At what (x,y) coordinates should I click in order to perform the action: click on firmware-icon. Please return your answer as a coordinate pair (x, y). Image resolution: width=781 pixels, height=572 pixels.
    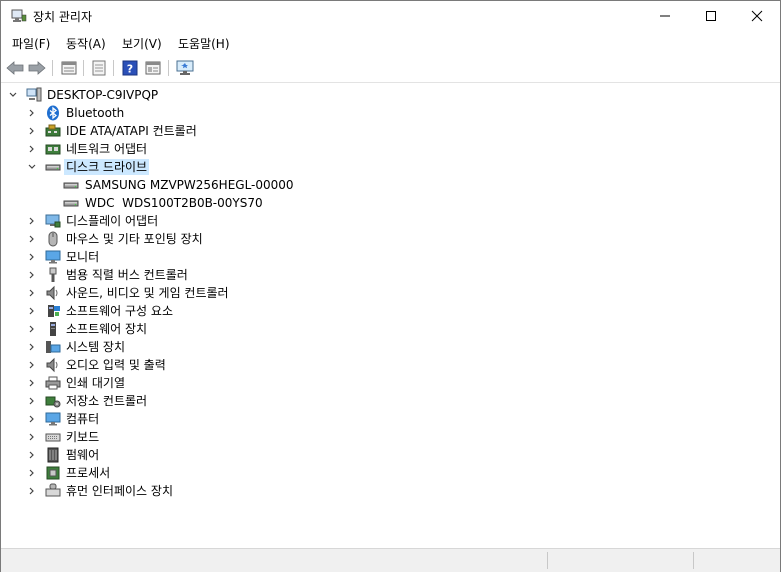
    Looking at the image, I should click on (53, 455).